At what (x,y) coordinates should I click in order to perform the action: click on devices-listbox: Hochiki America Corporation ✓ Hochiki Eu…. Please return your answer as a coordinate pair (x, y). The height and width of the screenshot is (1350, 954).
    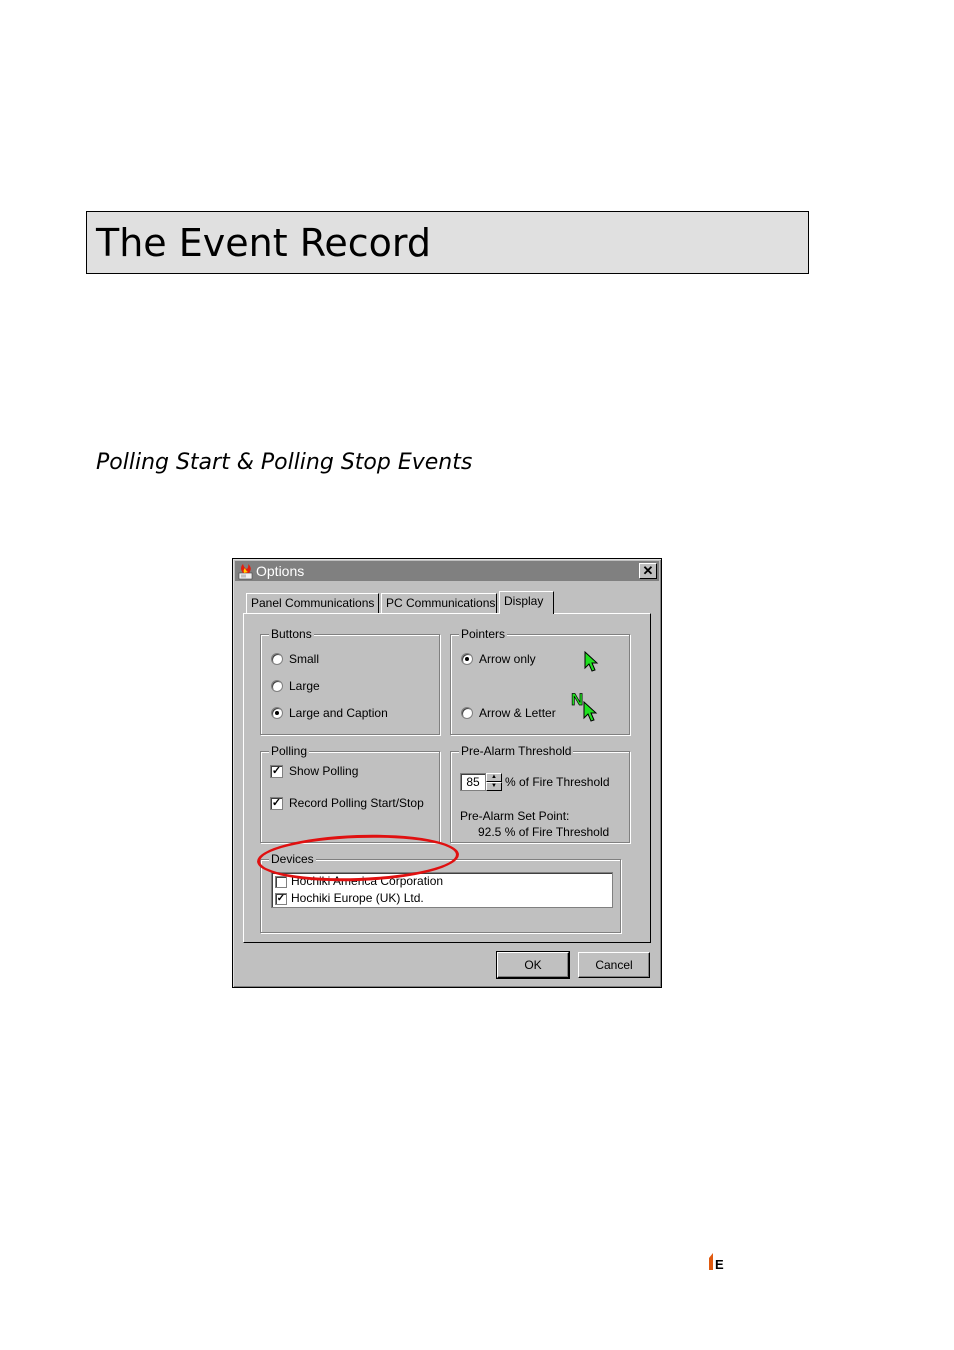
    Looking at the image, I should click on (442, 890).